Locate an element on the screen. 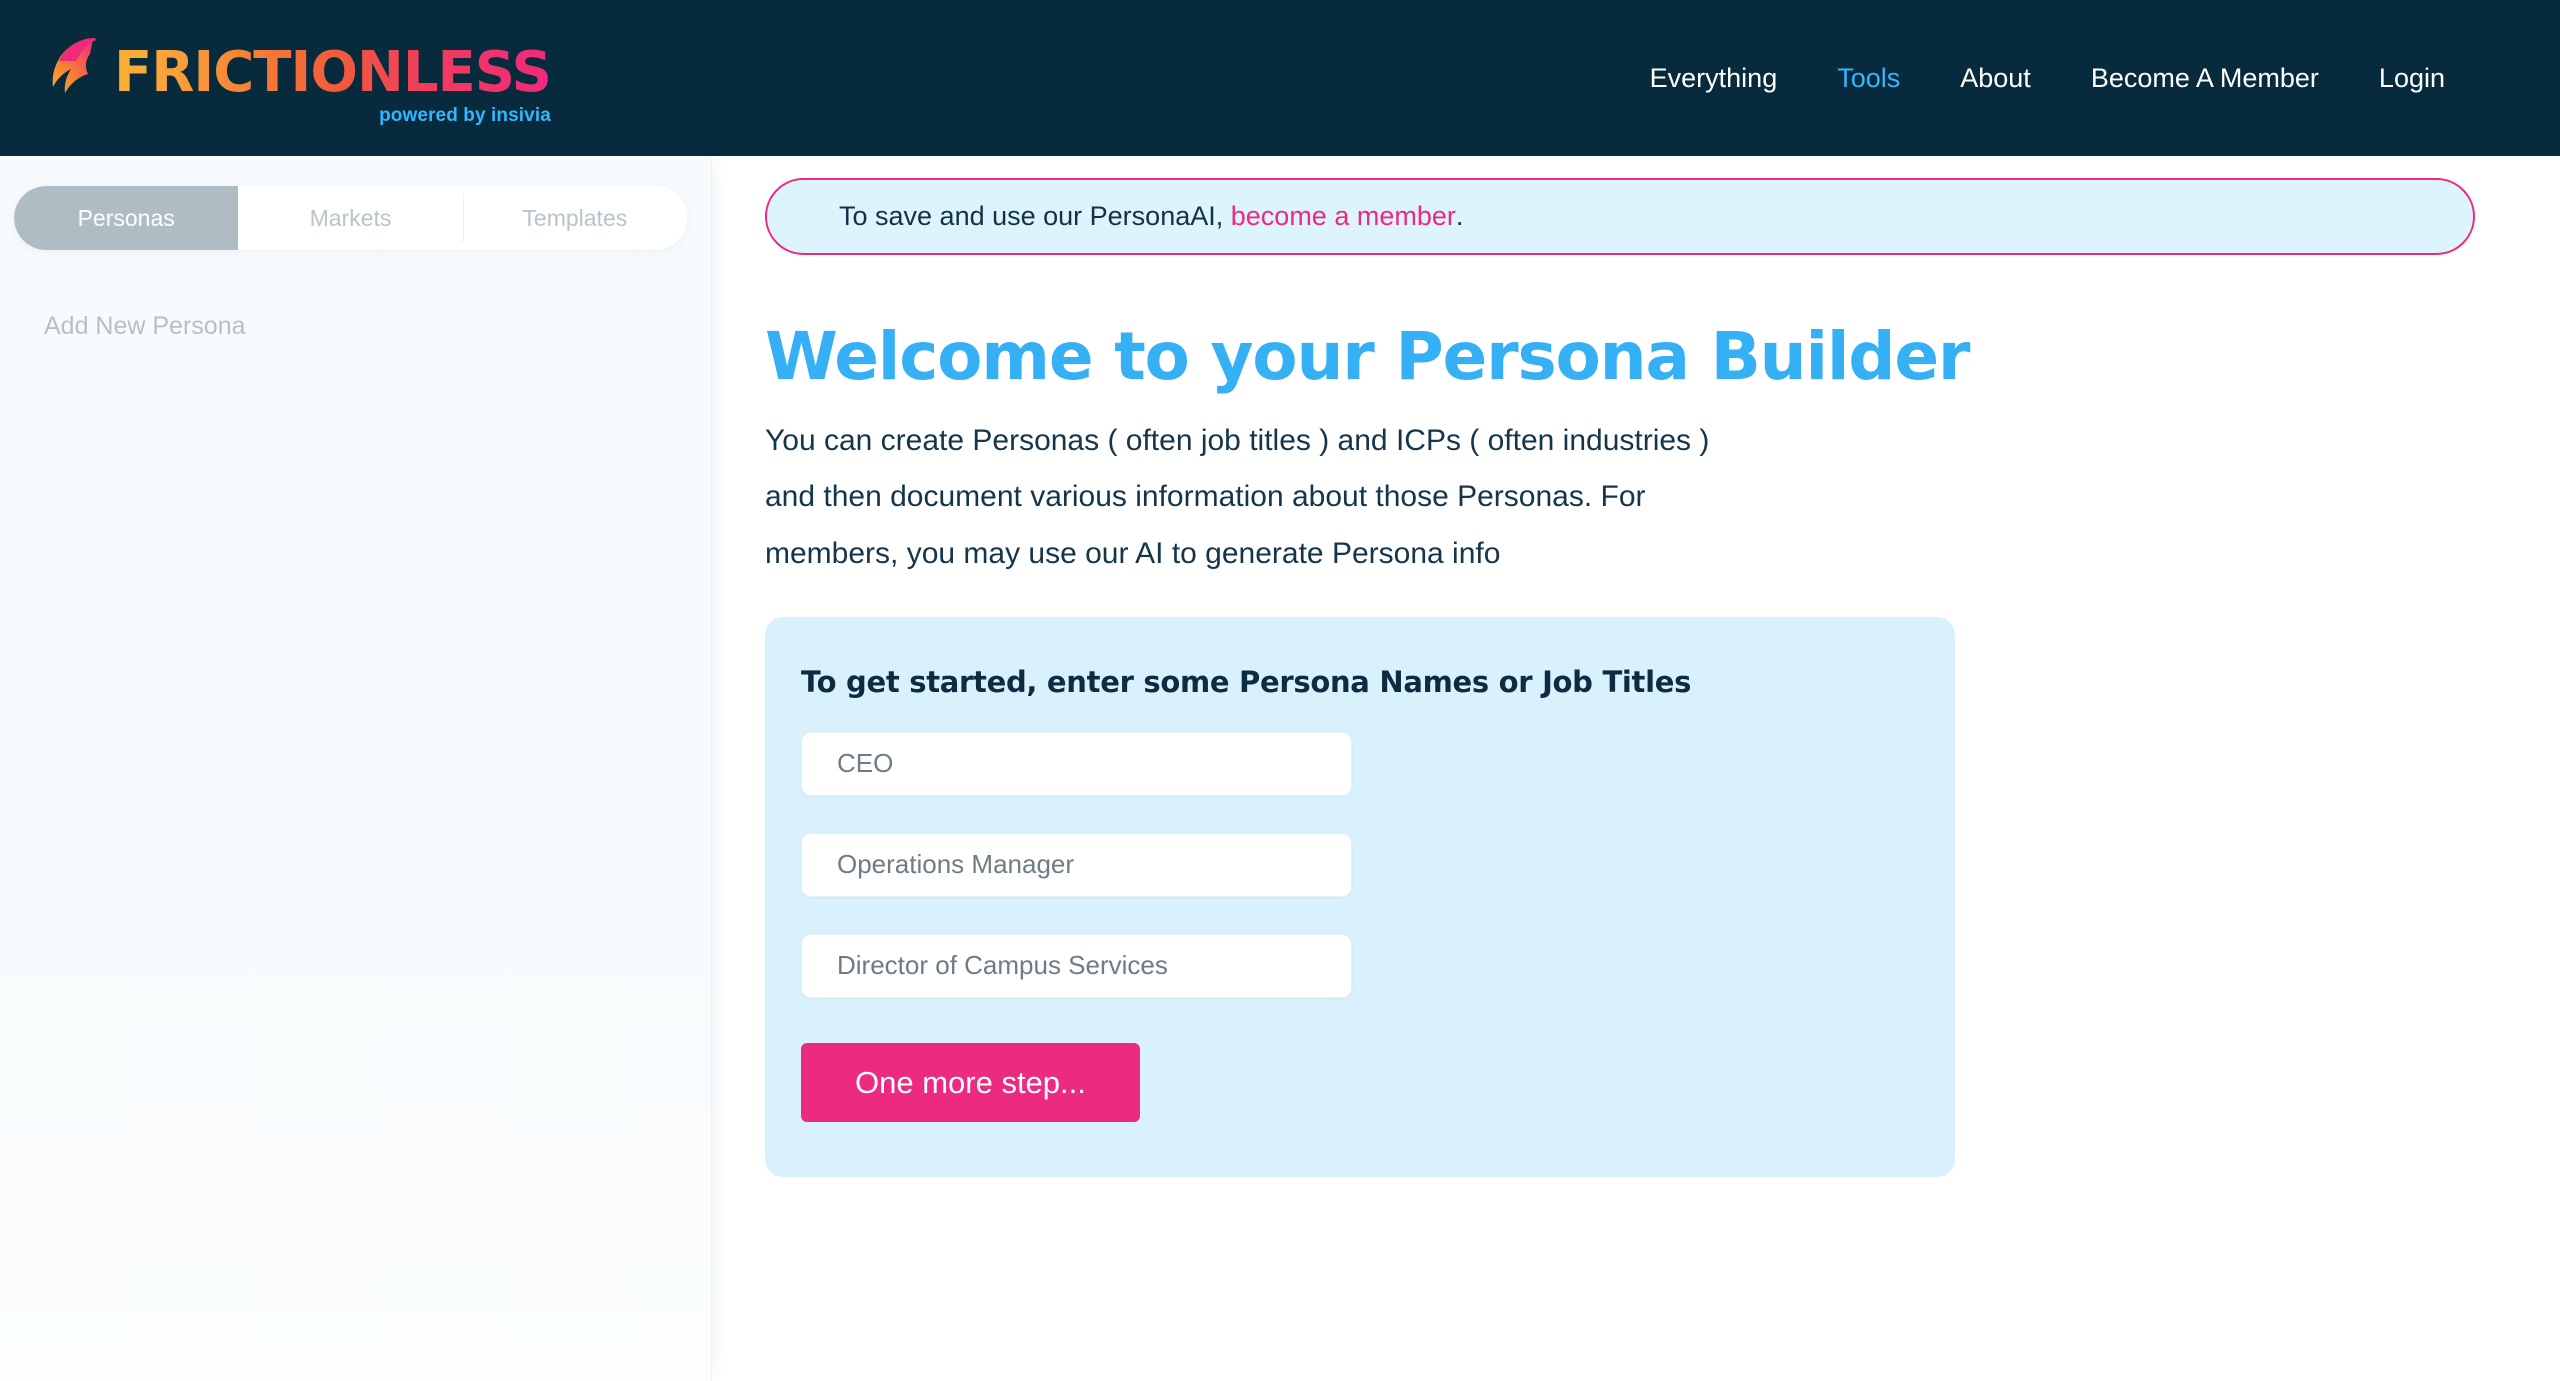  nav-item-tools: Tools is located at coordinates (1868, 78).